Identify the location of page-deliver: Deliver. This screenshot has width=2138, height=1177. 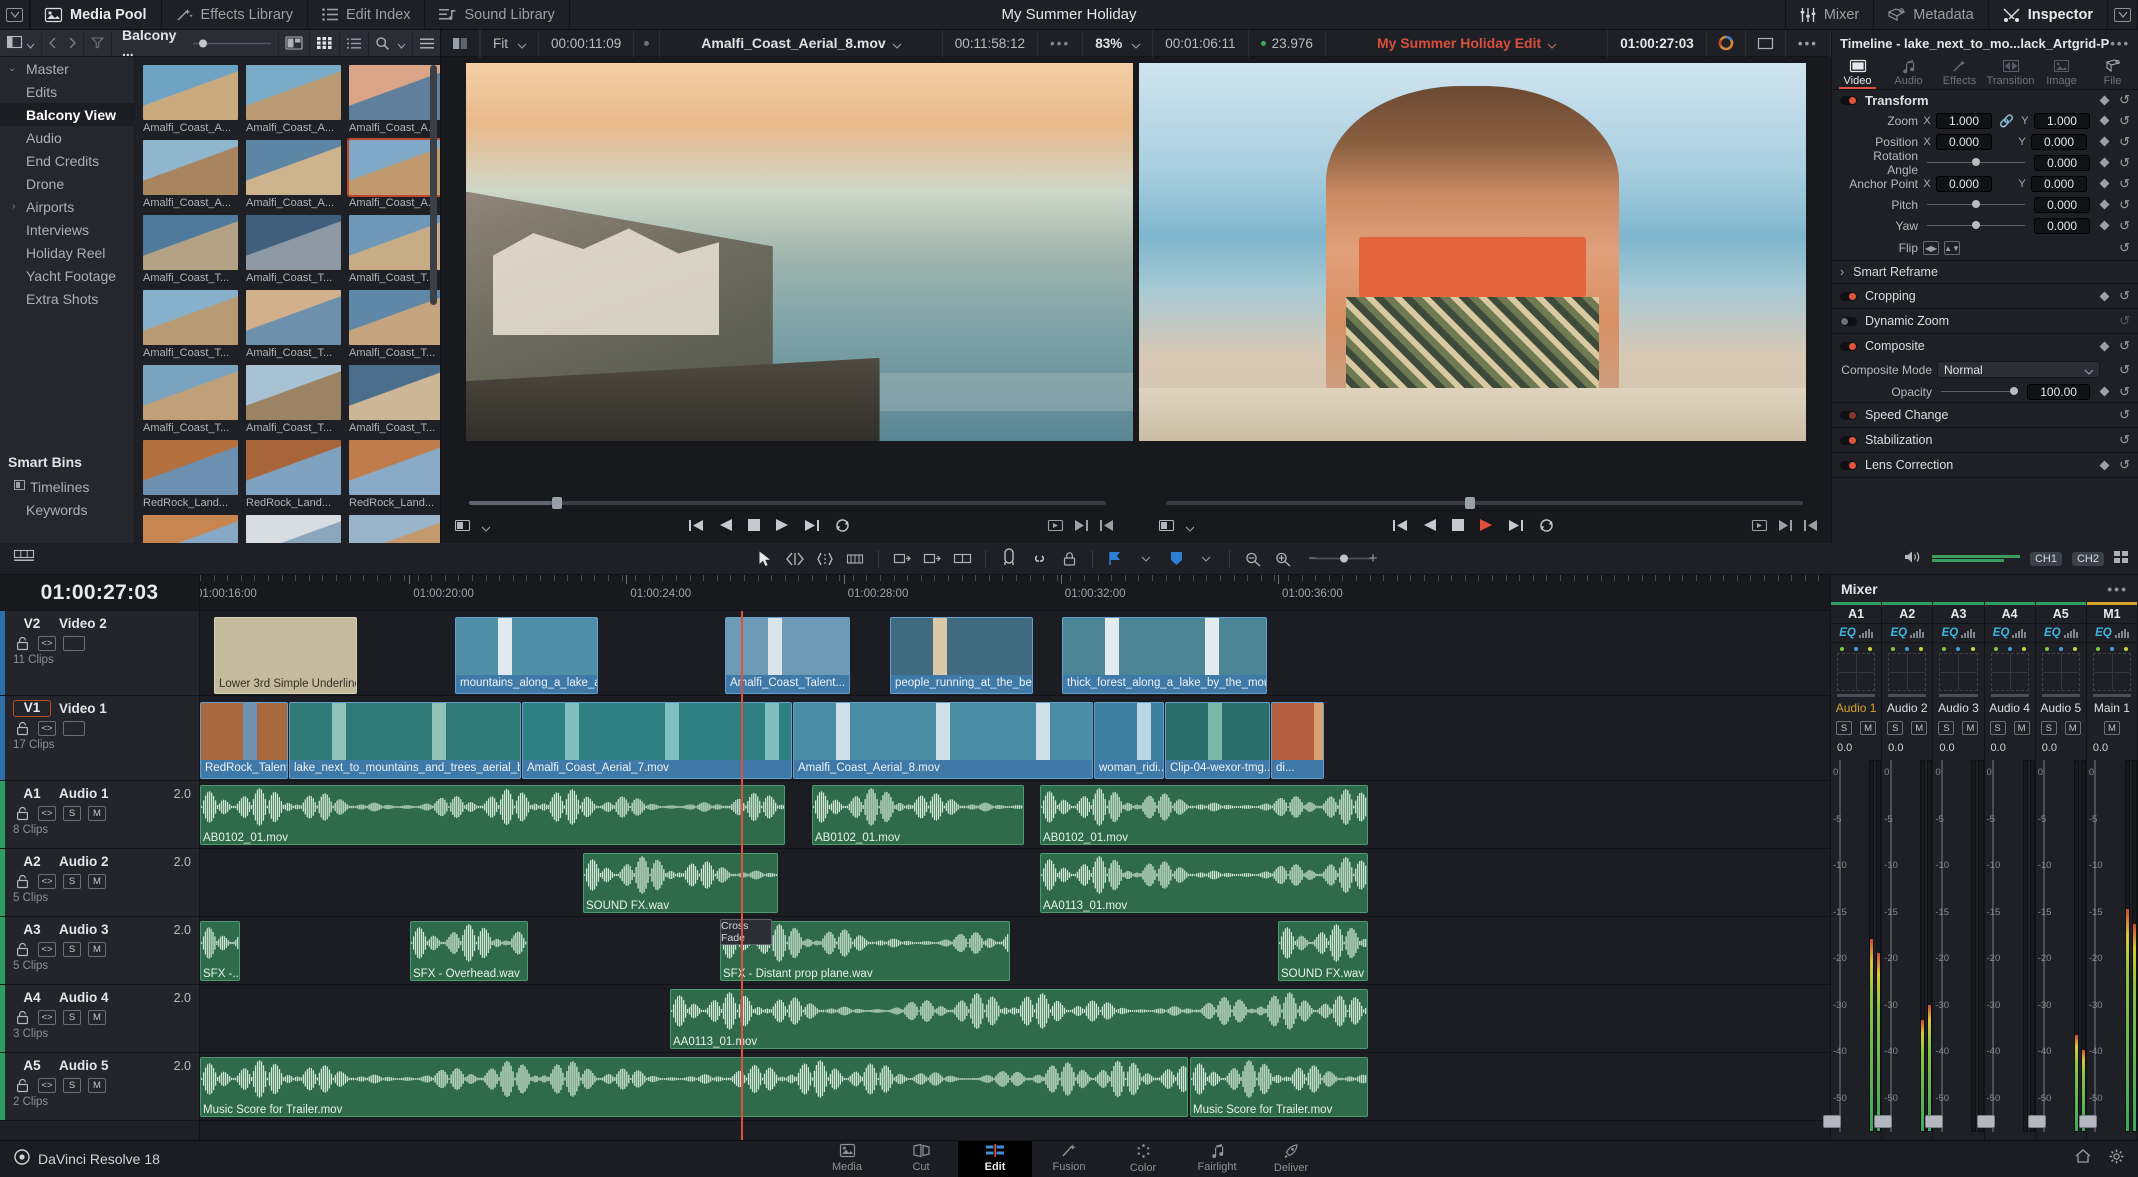
(1291, 1159).